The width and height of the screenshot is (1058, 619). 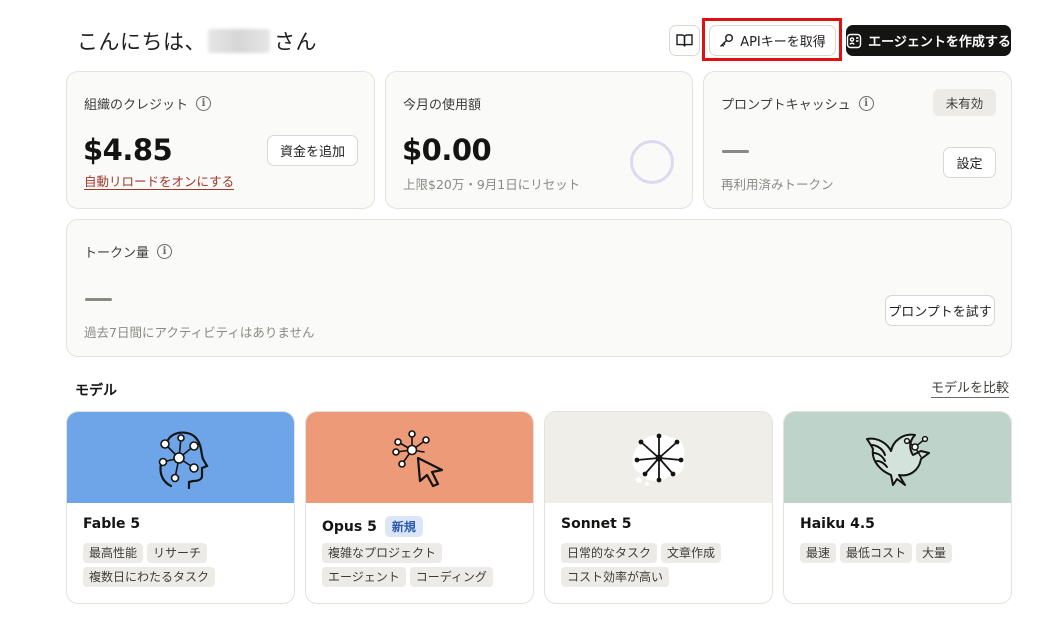 I want to click on greeting: こんにちは、 さん, so click(x=197, y=41).